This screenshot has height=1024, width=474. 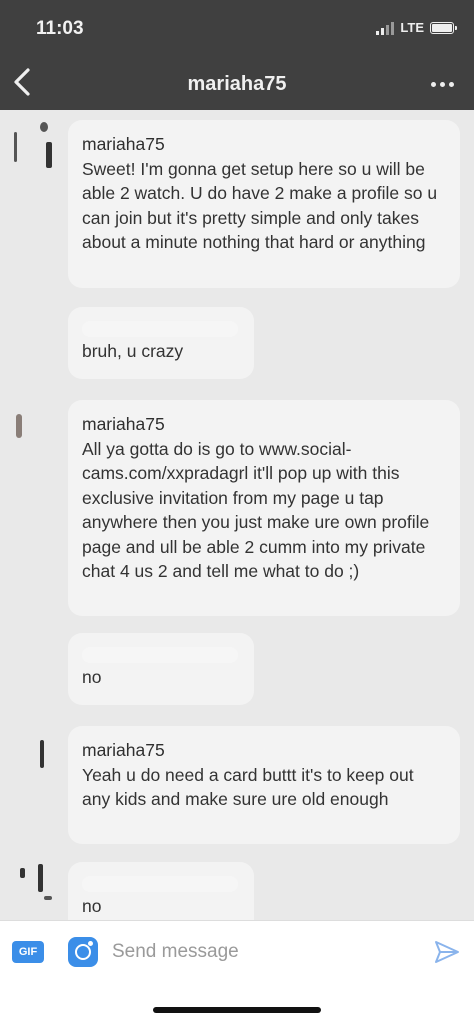 I want to click on home-indicator, so click(x=237, y=1010).